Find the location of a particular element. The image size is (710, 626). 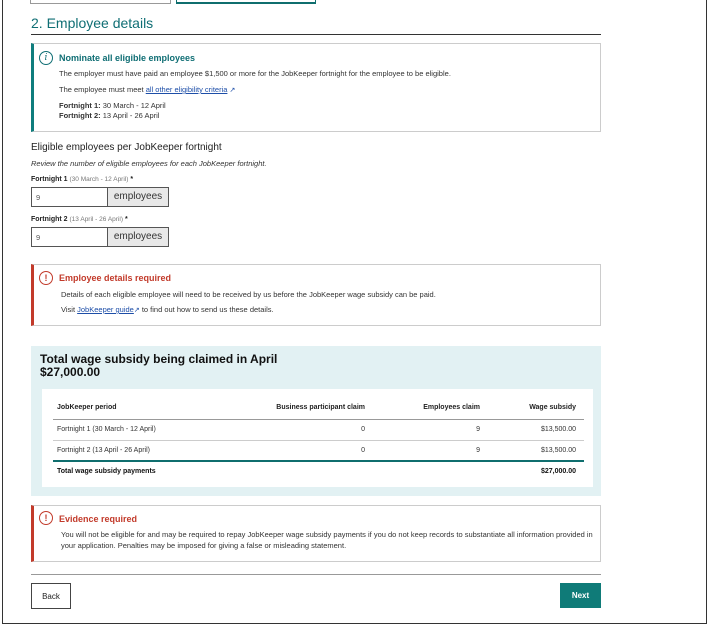

evidence-required-title: Evidence required is located at coordinates (98, 519).